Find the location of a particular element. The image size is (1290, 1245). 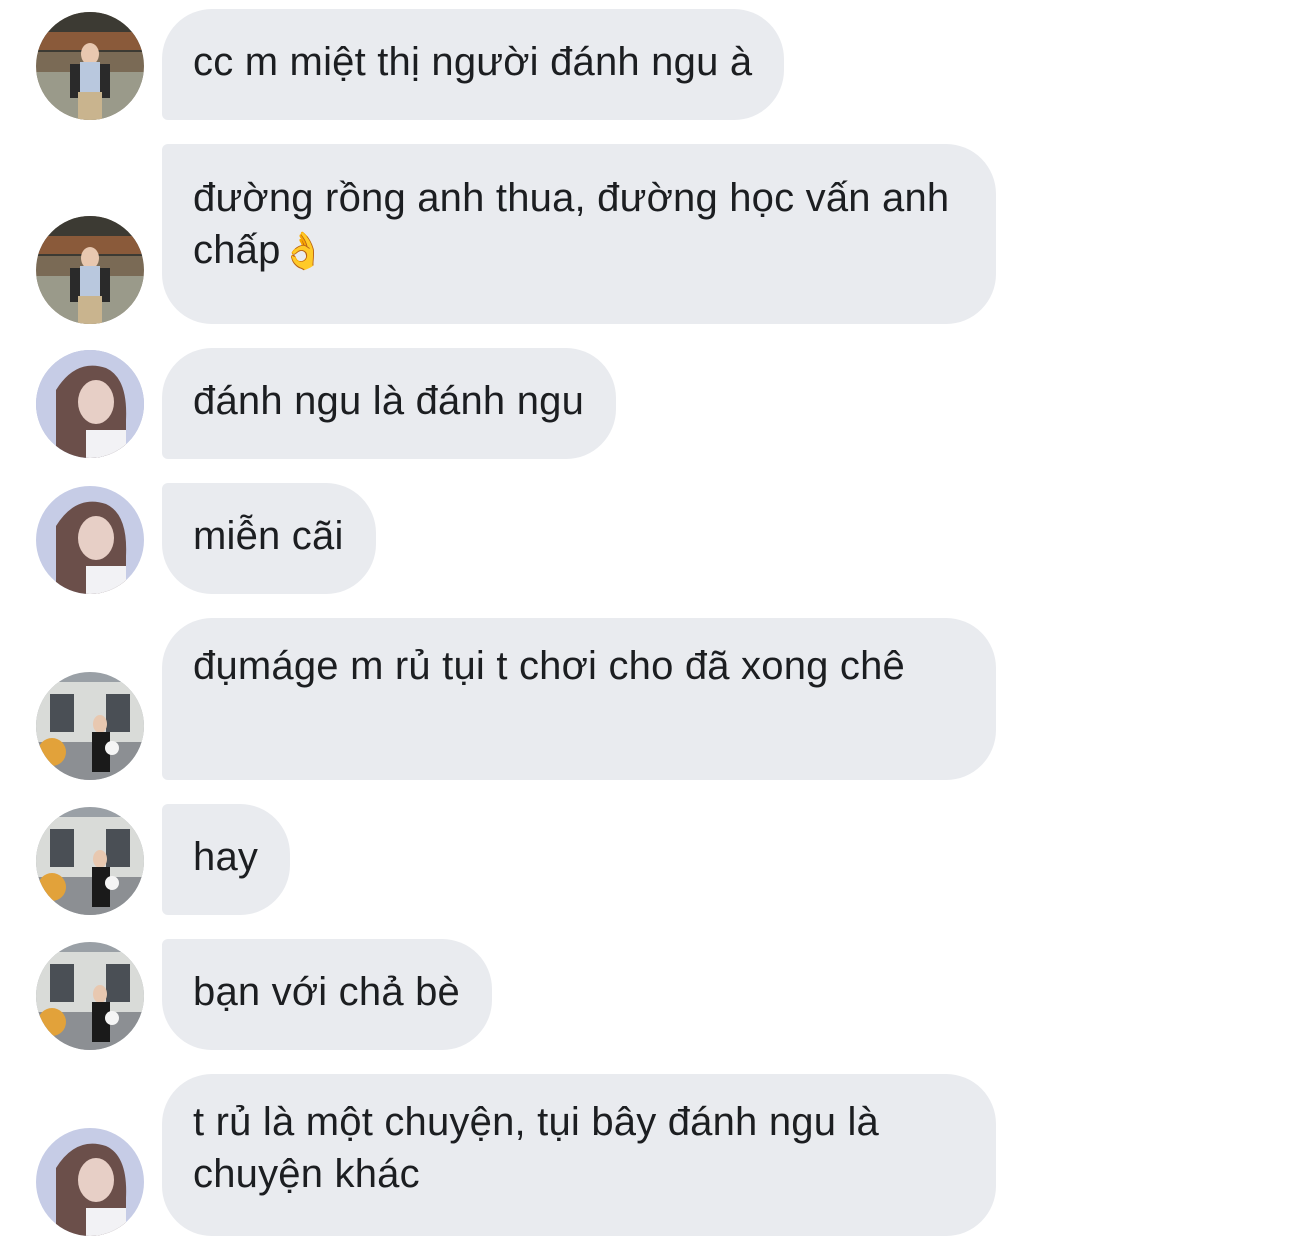

message-bubble: đánh ngu là đánh ngu is located at coordinates (389, 403).